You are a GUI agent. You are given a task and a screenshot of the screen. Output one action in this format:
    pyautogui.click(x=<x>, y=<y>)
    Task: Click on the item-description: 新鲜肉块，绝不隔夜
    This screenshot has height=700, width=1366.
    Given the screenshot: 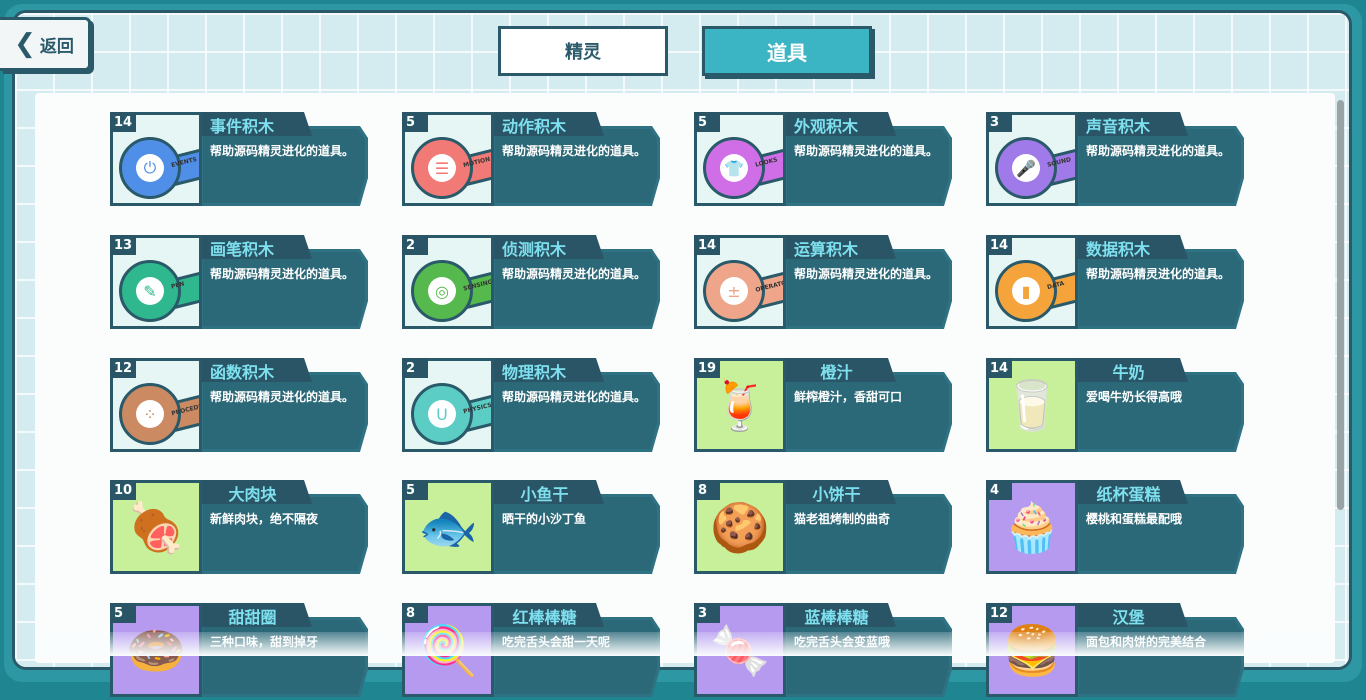 What is the action you would take?
    pyautogui.click(x=264, y=519)
    